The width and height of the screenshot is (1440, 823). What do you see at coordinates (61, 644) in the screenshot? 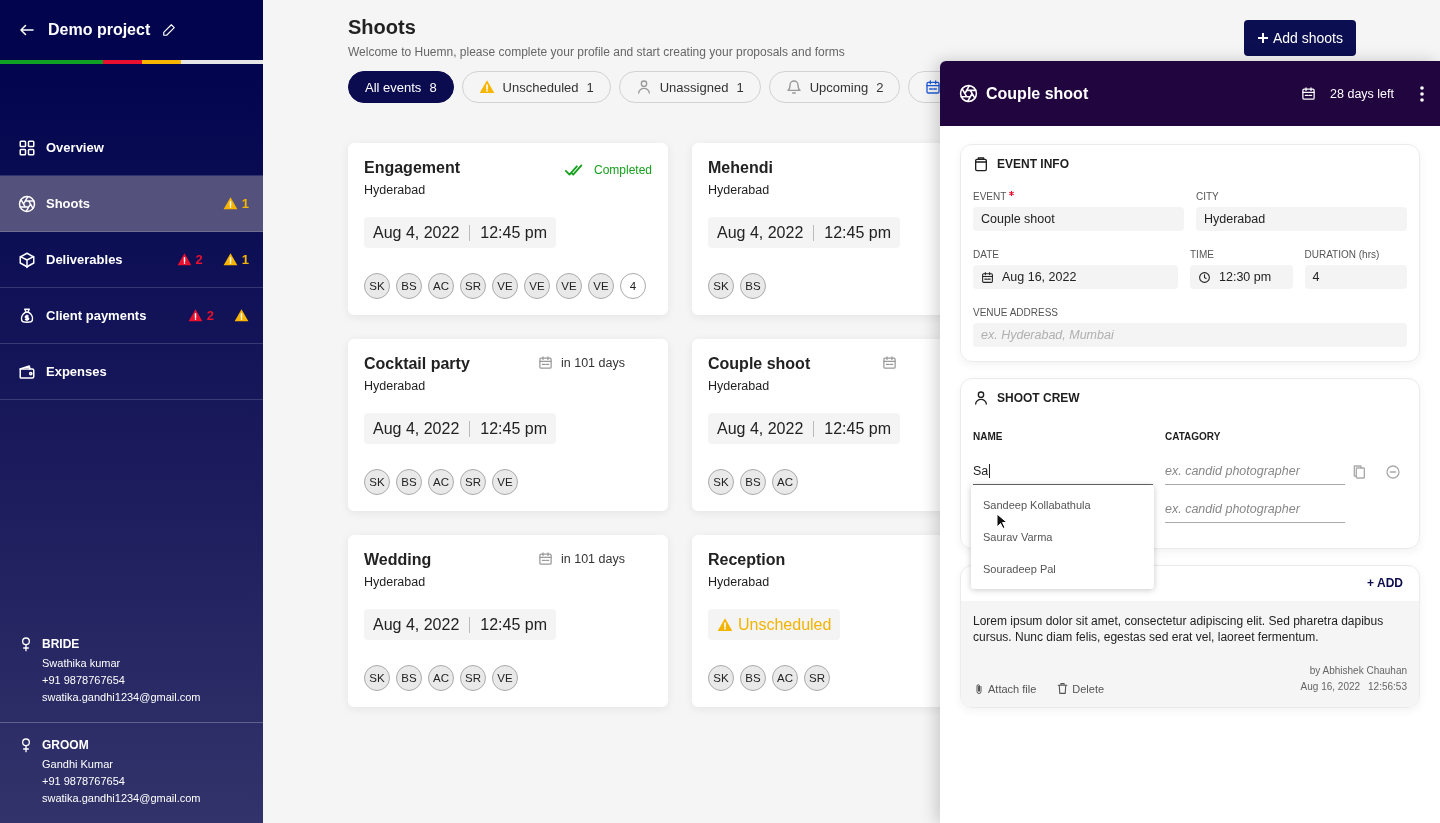
I see `contact-role: BRIDE` at bounding box center [61, 644].